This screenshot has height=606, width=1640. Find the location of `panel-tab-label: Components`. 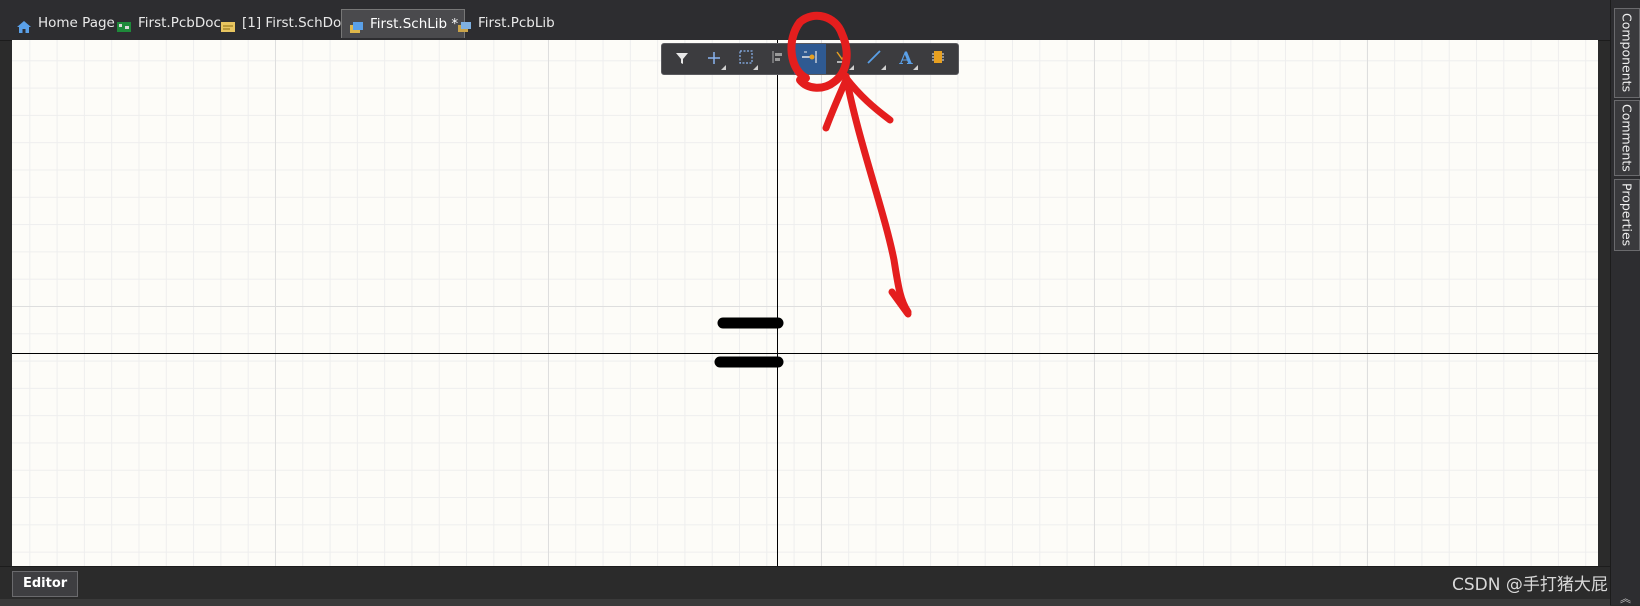

panel-tab-label: Components is located at coordinates (1627, 53).